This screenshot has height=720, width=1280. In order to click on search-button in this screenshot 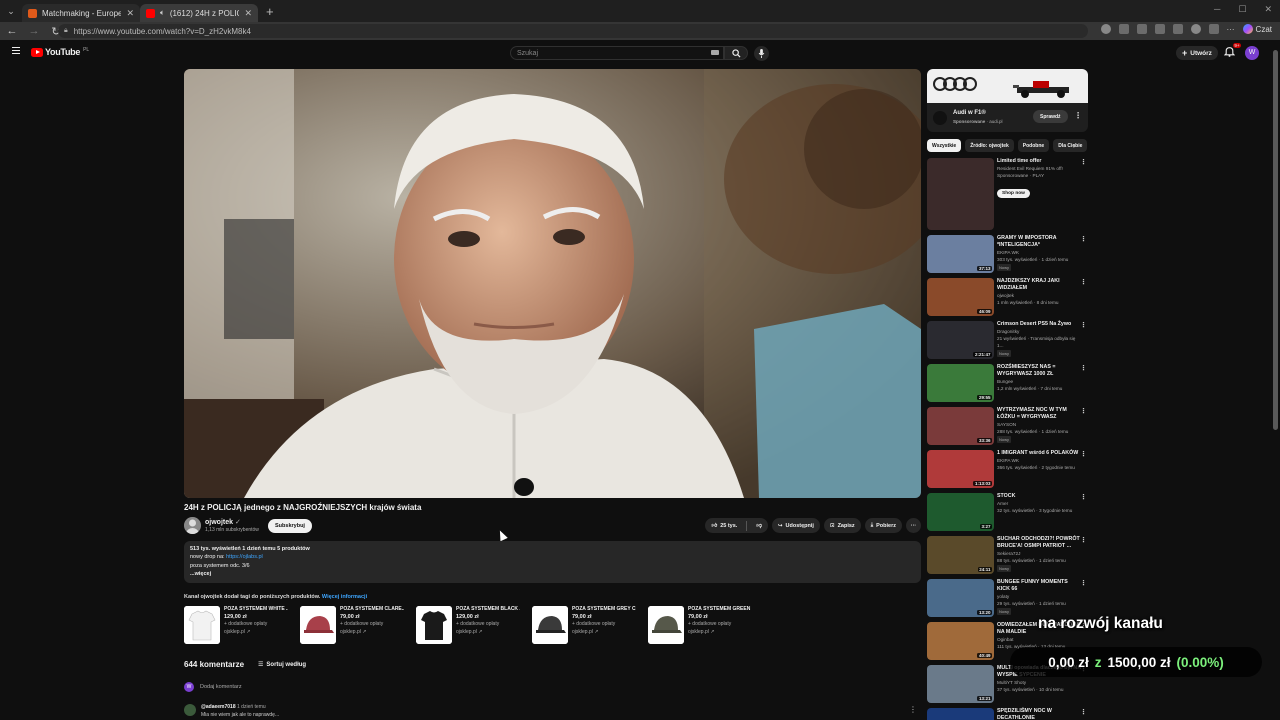, I will do `click(736, 53)`.